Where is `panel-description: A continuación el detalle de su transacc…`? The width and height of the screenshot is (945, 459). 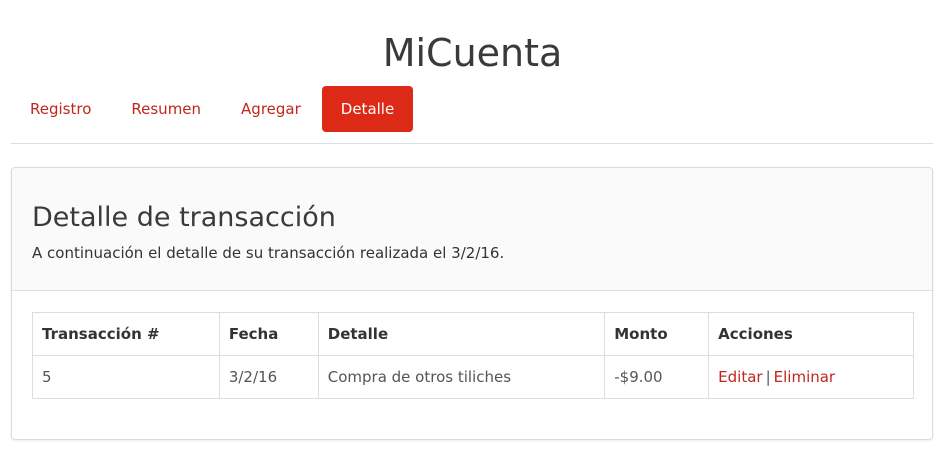 panel-description: A continuación el detalle de su transacc… is located at coordinates (268, 253).